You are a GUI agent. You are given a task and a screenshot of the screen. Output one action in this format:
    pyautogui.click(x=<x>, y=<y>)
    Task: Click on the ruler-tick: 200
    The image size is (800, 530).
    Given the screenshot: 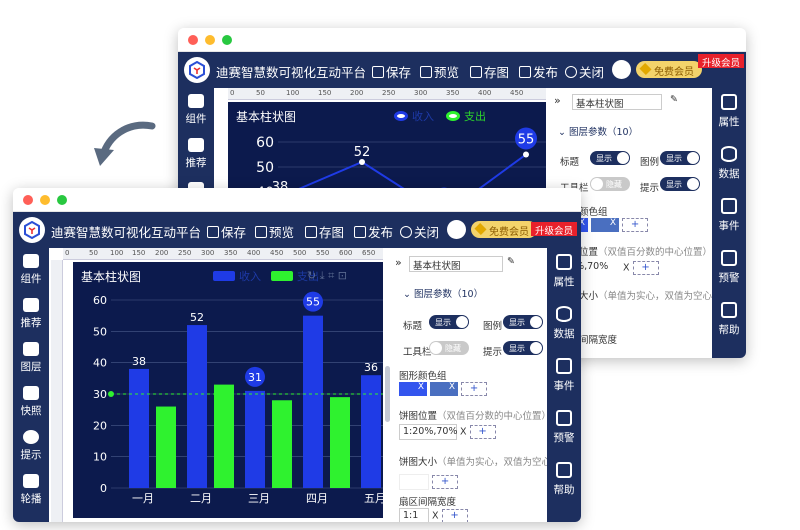 What is the action you would take?
    pyautogui.click(x=357, y=93)
    